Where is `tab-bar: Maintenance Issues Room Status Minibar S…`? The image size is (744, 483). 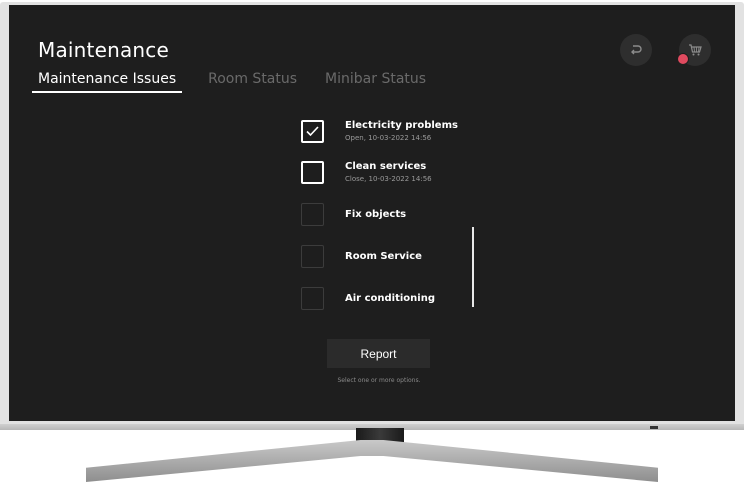
tab-bar: Maintenance Issues Room Status Minibar S… is located at coordinates (243, 82).